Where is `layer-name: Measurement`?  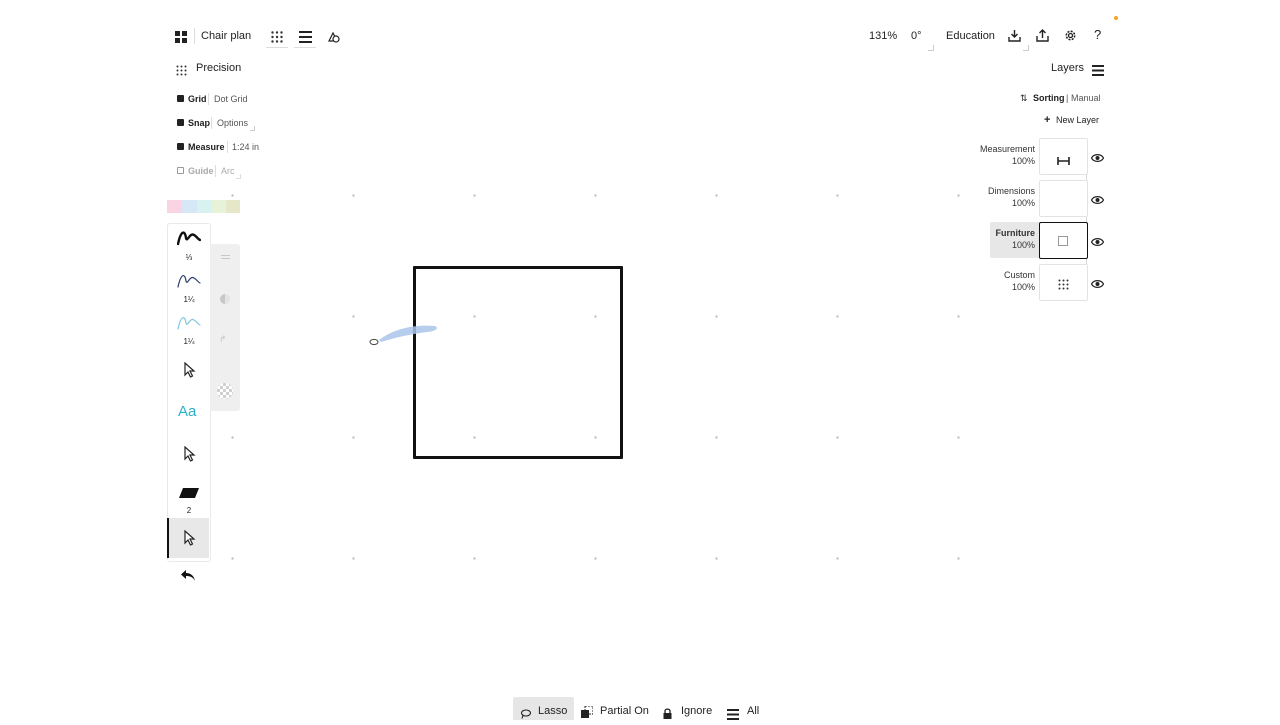
layer-name: Measurement is located at coordinates (1007, 149).